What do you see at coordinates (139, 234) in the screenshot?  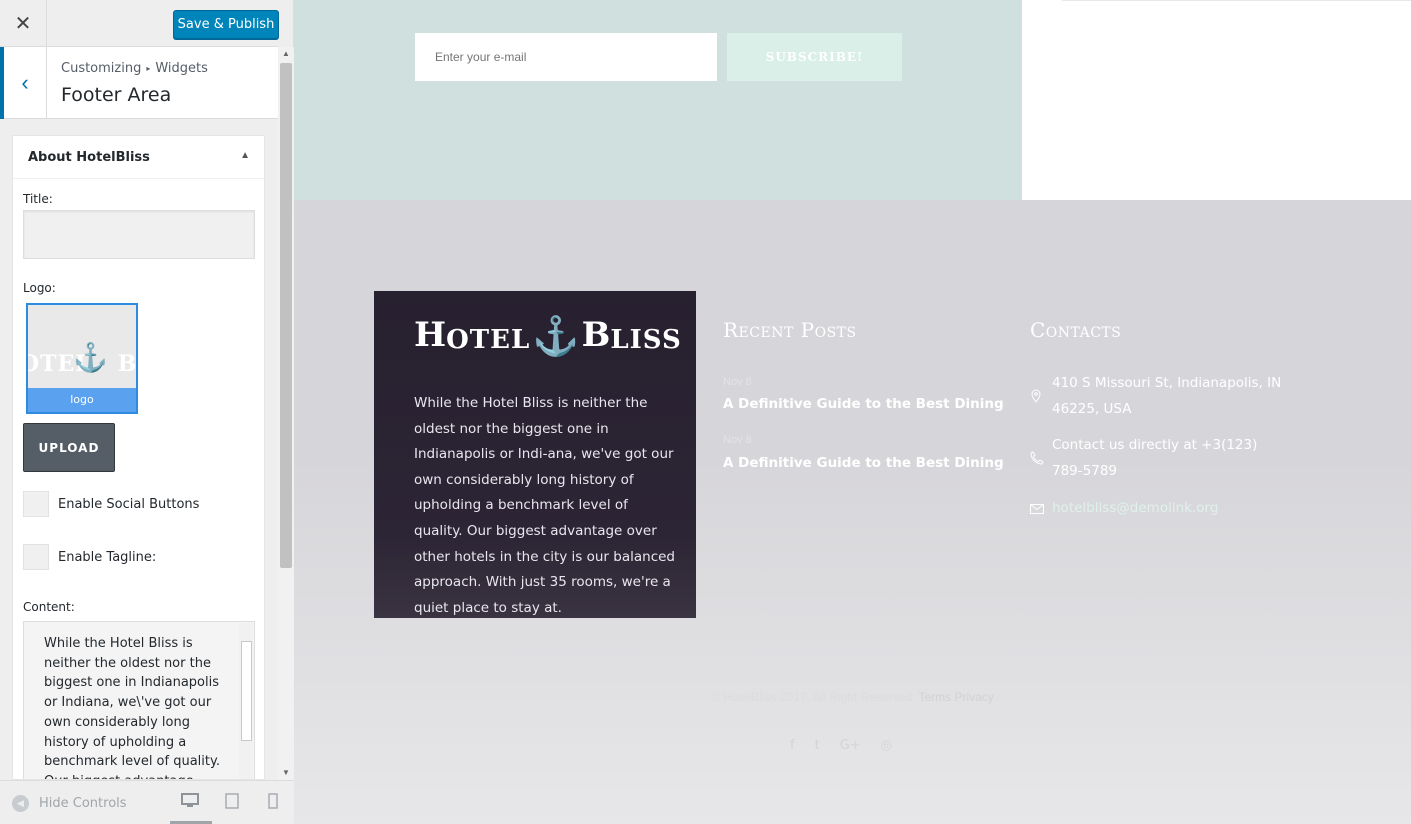 I see `title-input` at bounding box center [139, 234].